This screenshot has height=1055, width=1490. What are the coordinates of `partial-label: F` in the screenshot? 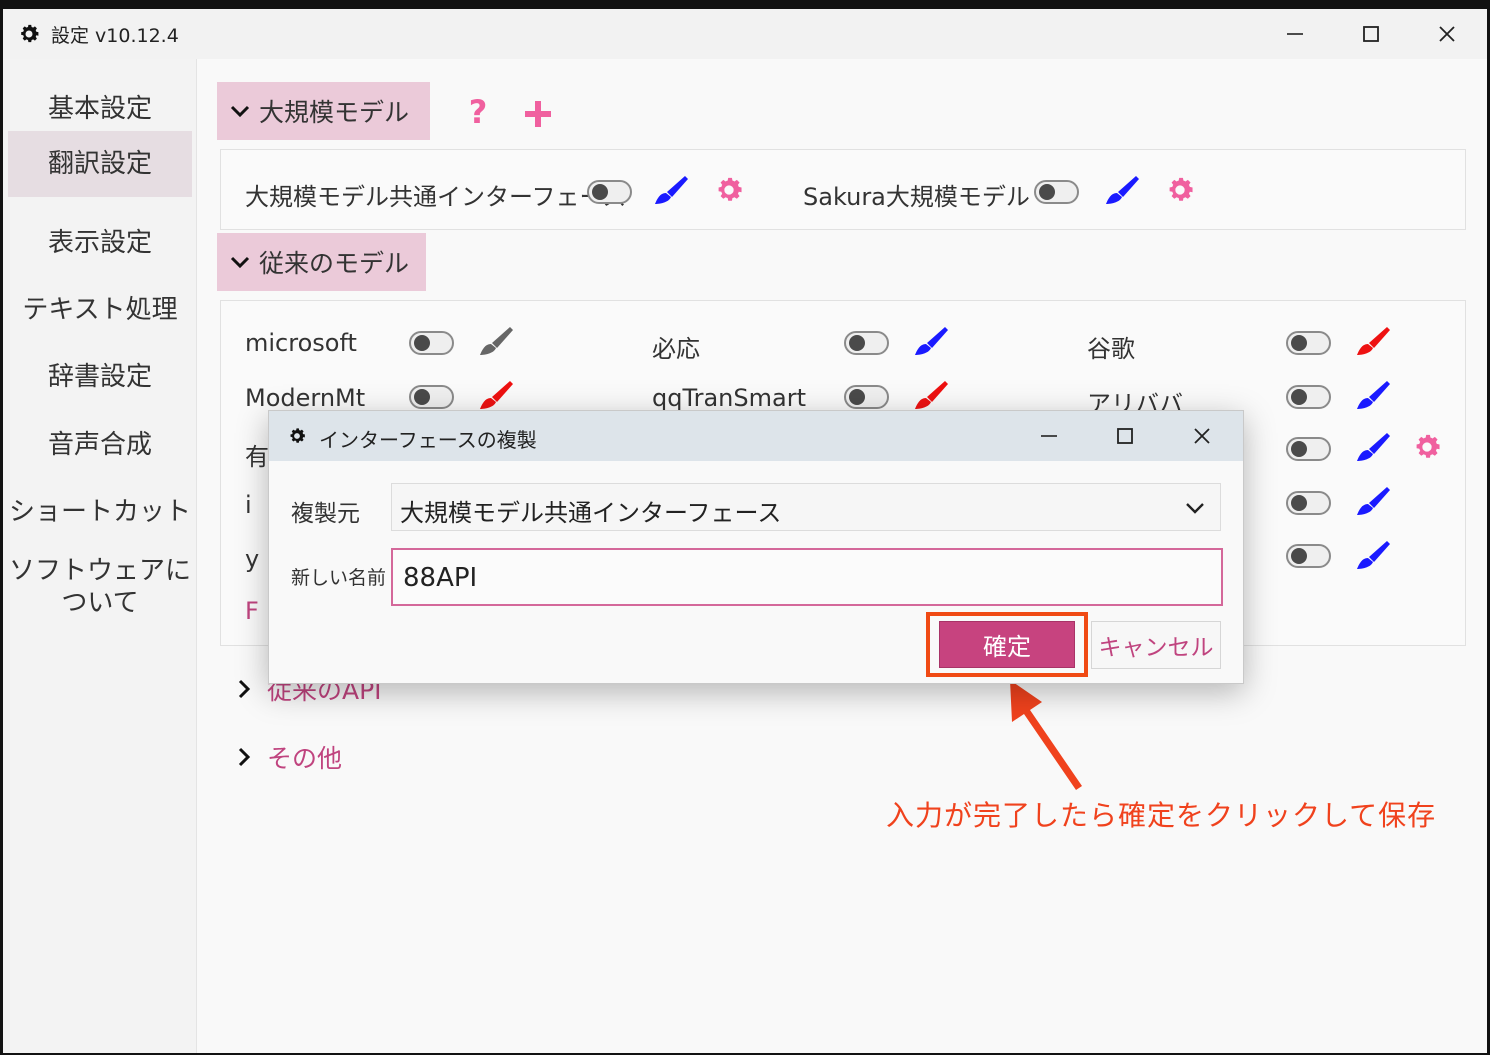 It's located at (252, 611).